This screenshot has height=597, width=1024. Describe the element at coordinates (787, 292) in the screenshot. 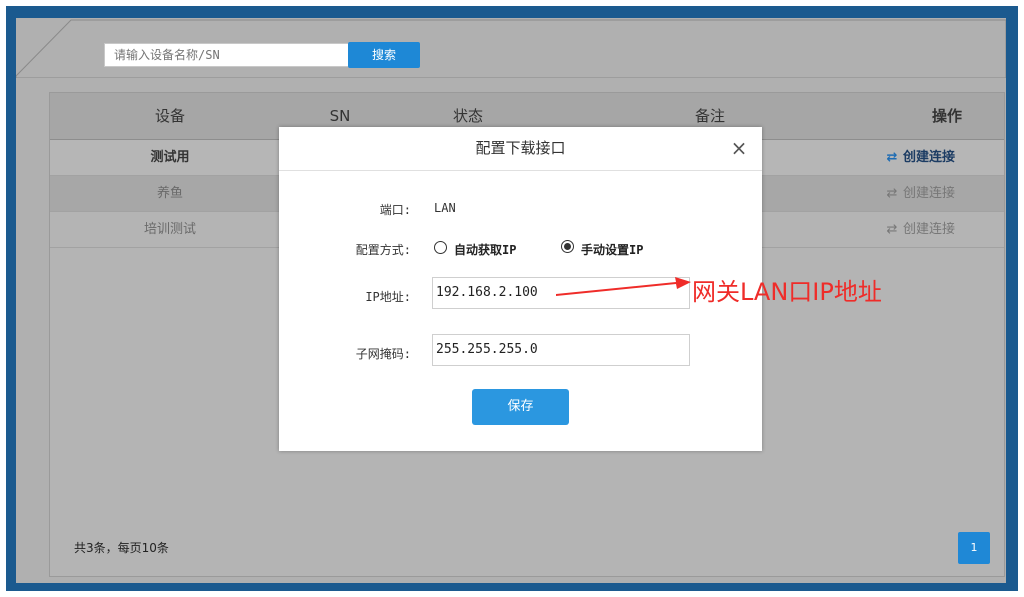

I see `annotation-label: 网关LAN口IP地址` at that location.